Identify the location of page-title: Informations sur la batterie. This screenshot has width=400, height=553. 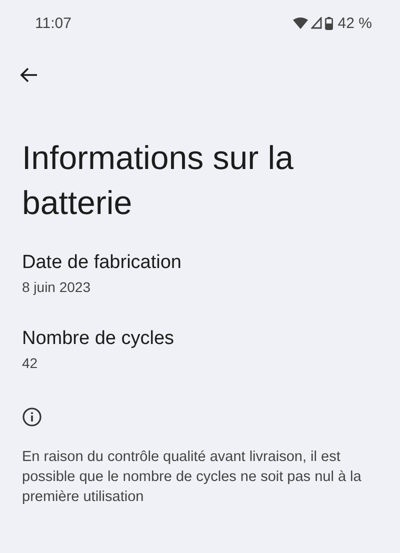
(158, 180).